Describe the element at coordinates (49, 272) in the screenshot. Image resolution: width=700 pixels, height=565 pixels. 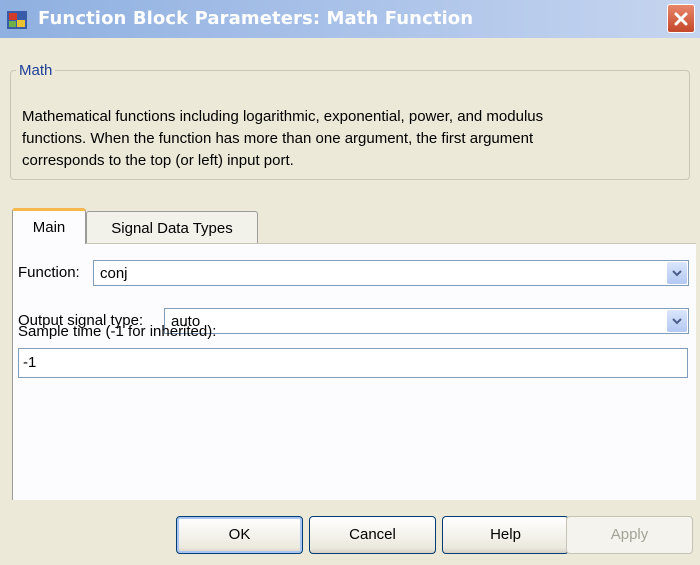
I see `function-label: Function:` at that location.